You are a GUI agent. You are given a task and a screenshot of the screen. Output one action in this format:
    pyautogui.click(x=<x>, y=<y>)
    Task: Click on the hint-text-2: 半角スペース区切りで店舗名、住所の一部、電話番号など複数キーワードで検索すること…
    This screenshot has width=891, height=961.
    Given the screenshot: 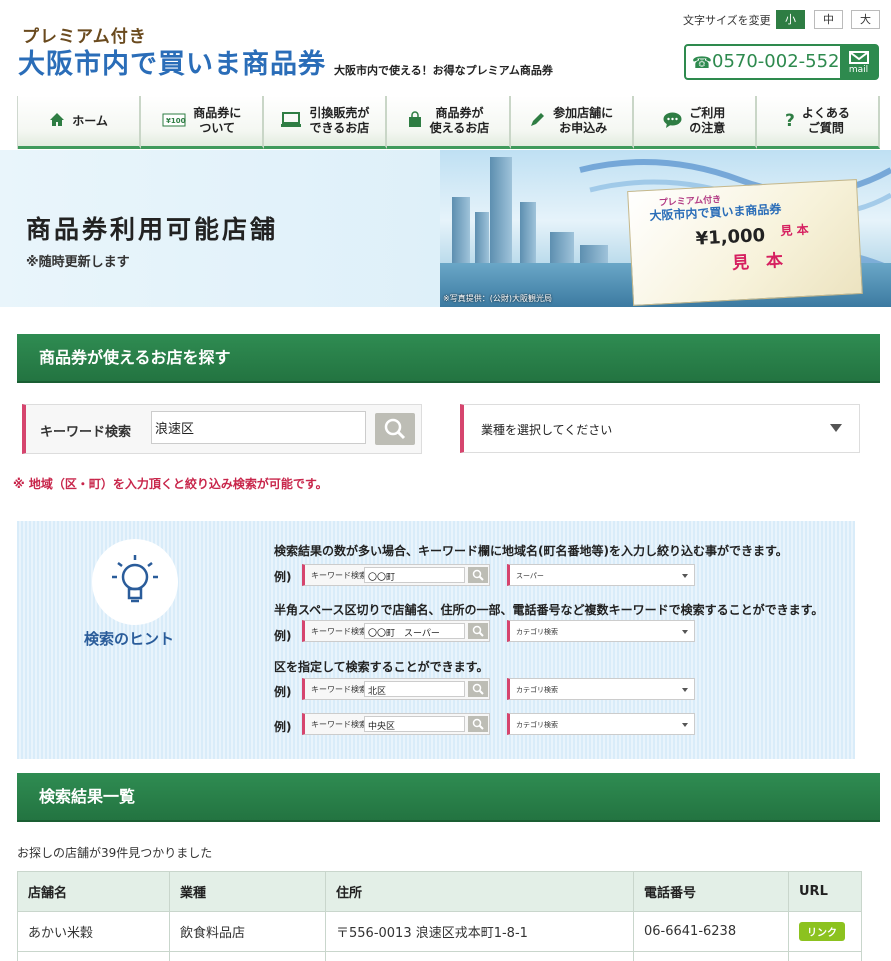 What is the action you would take?
    pyautogui.click(x=549, y=610)
    